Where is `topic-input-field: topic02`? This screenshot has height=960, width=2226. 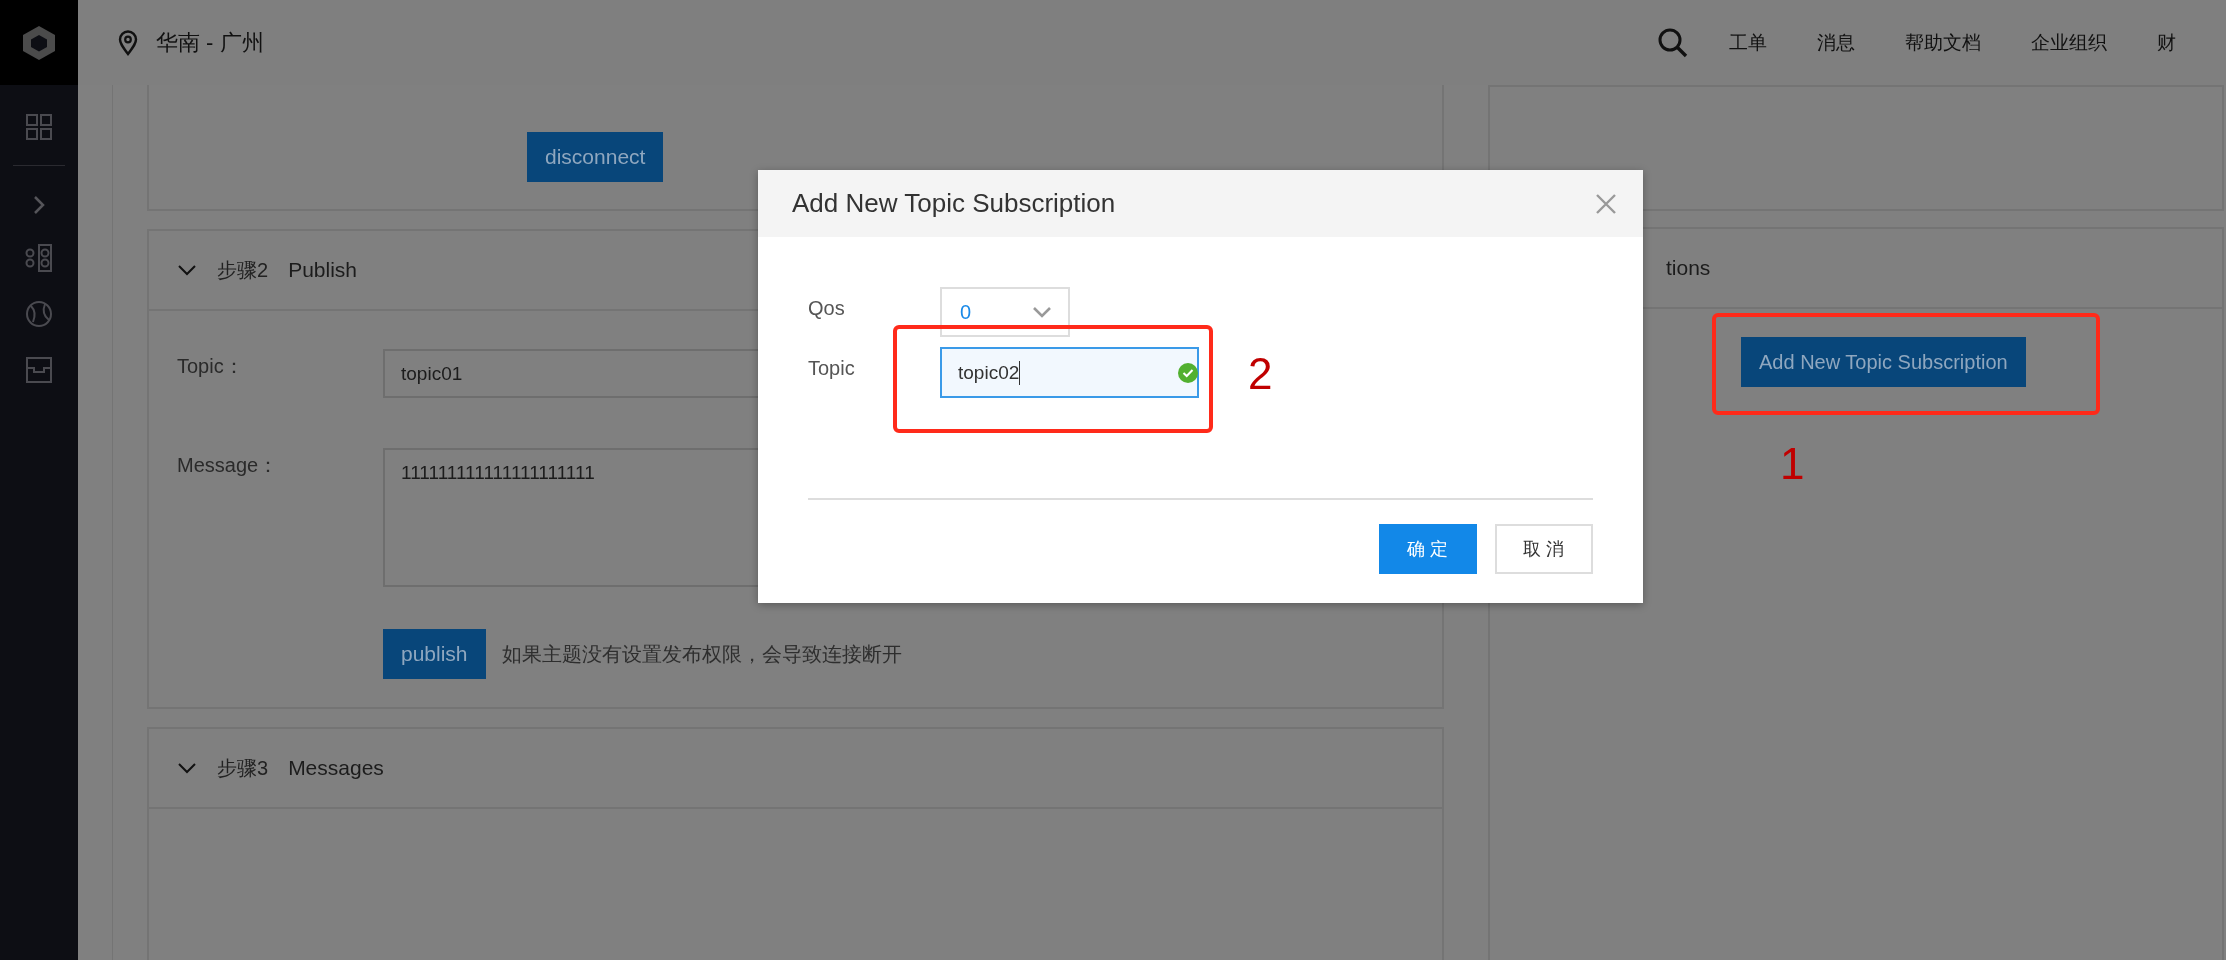 topic-input-field: topic02 is located at coordinates (1069, 372).